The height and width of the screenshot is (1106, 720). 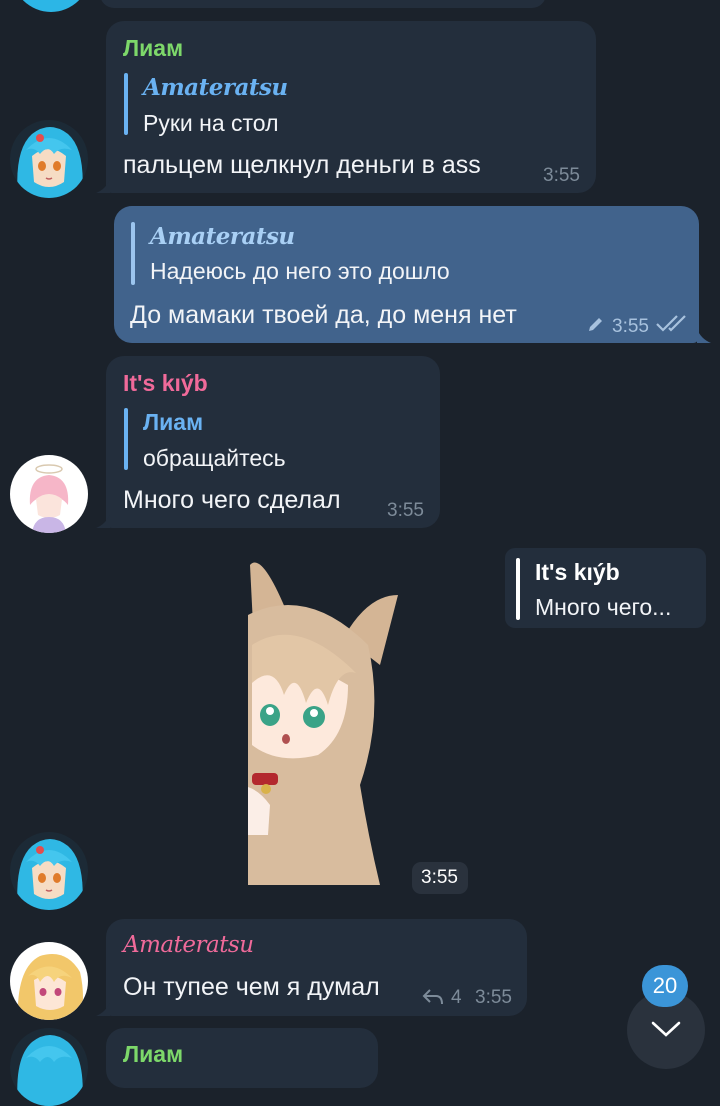 What do you see at coordinates (456, 998) in the screenshot?
I see `replies-count: 4` at bounding box center [456, 998].